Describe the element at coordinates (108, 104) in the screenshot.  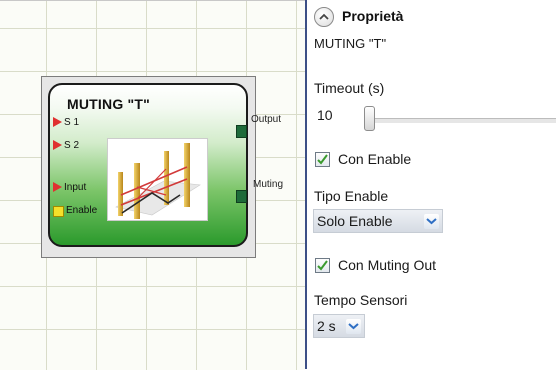
I see `block-title: MUTING "T"` at that location.